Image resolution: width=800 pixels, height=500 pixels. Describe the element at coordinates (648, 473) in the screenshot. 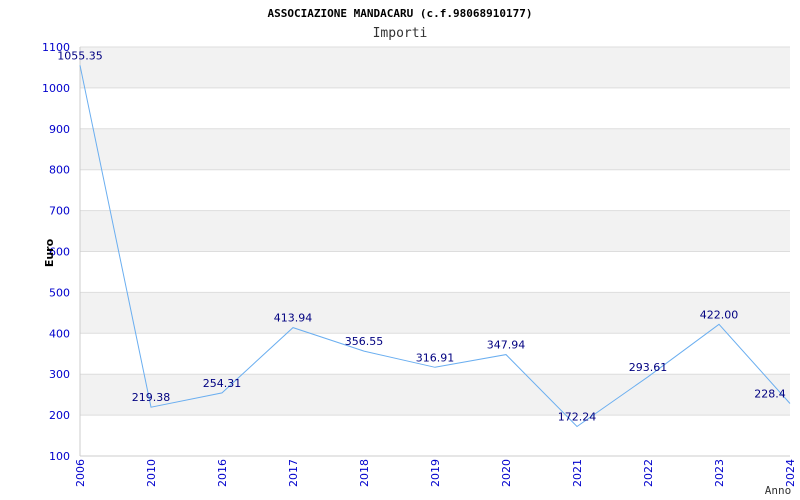

I see `x-tick-label: 2022` at that location.